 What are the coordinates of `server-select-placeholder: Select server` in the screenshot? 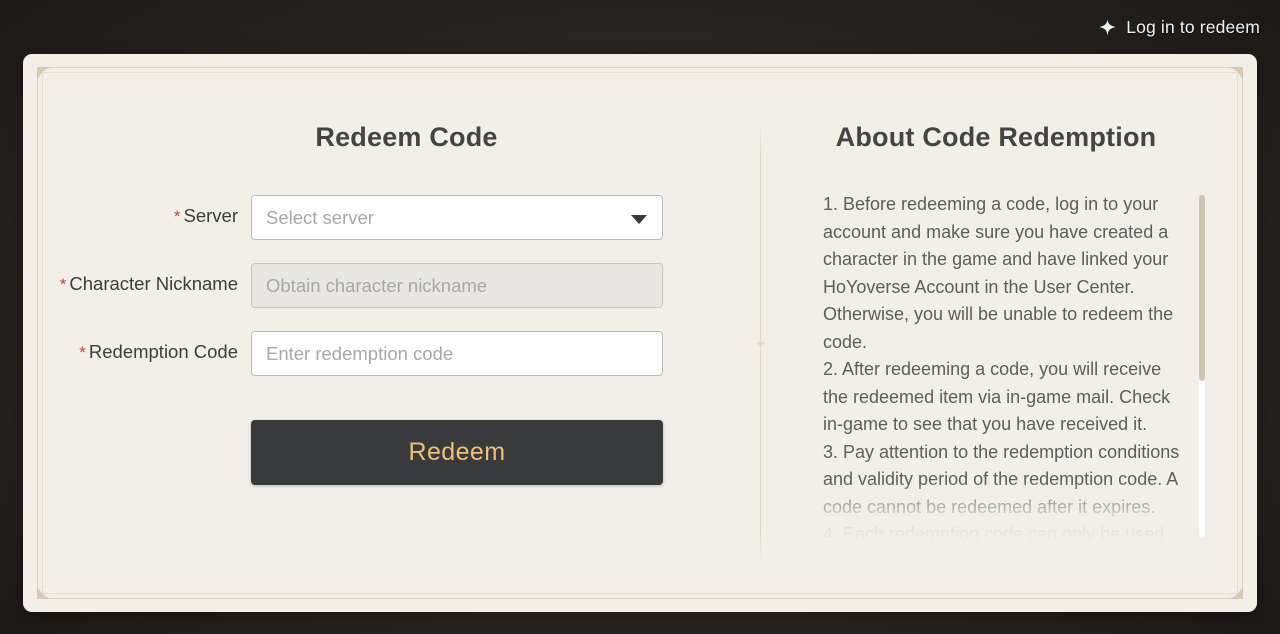 It's located at (320, 217).